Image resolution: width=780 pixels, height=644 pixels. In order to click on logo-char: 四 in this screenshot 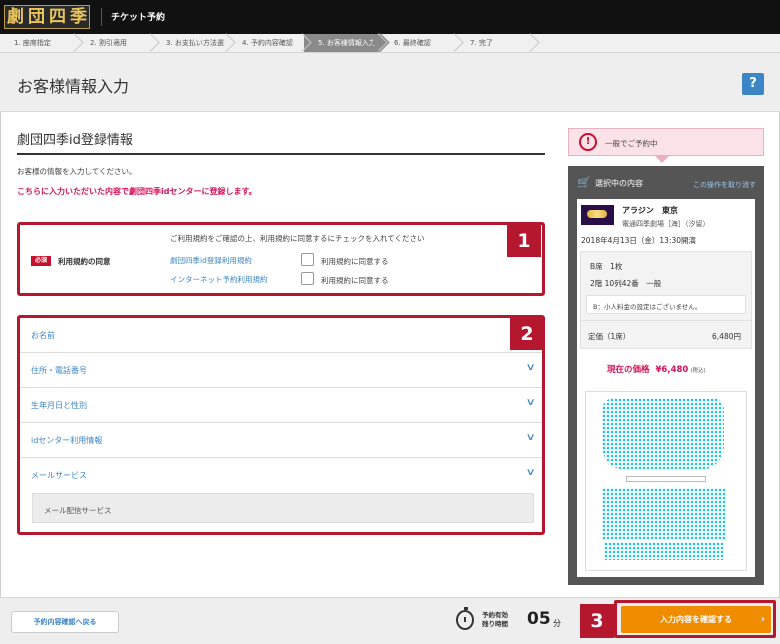, I will do `click(57, 17)`.